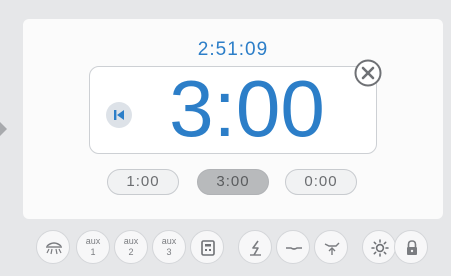 This screenshot has height=276, width=451. I want to click on skip-back-icon, so click(119, 115).